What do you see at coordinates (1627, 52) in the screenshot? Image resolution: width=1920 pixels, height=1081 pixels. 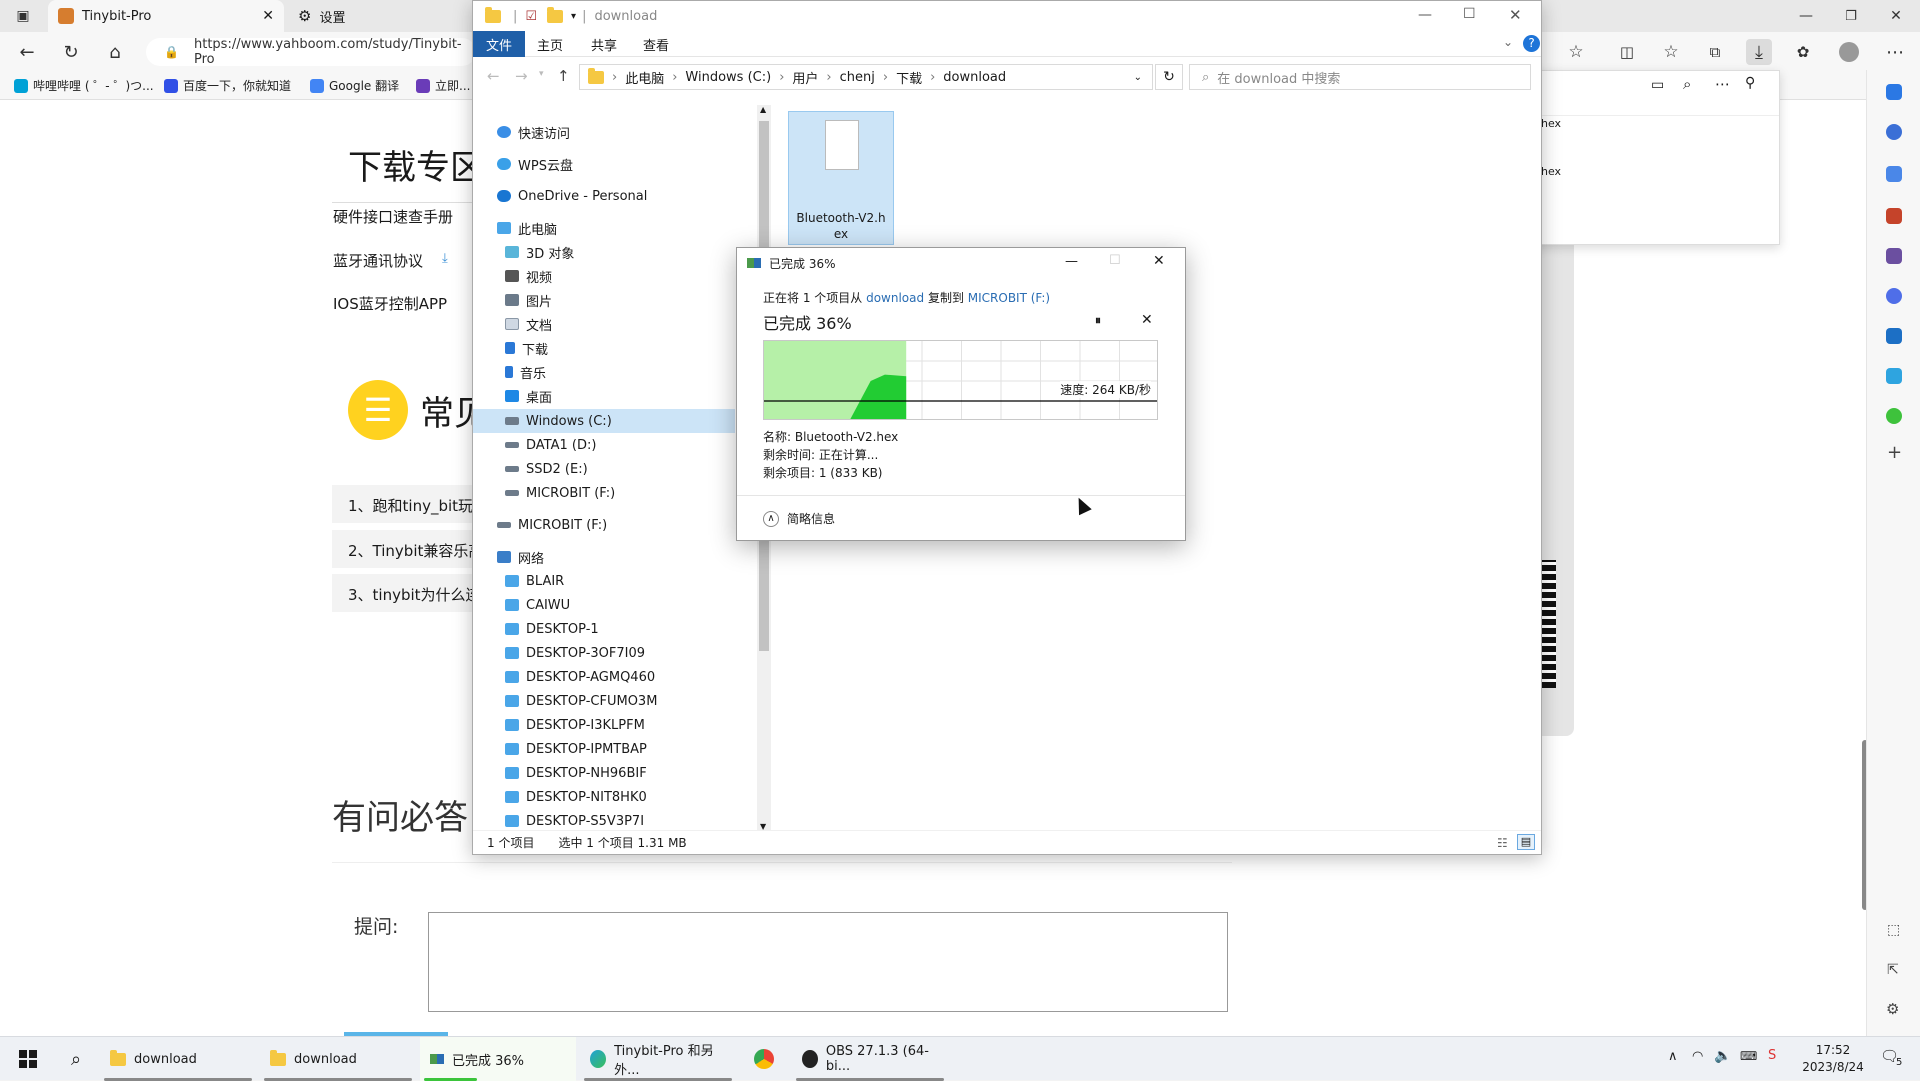 I see `split-screen-icon: ◫` at bounding box center [1627, 52].